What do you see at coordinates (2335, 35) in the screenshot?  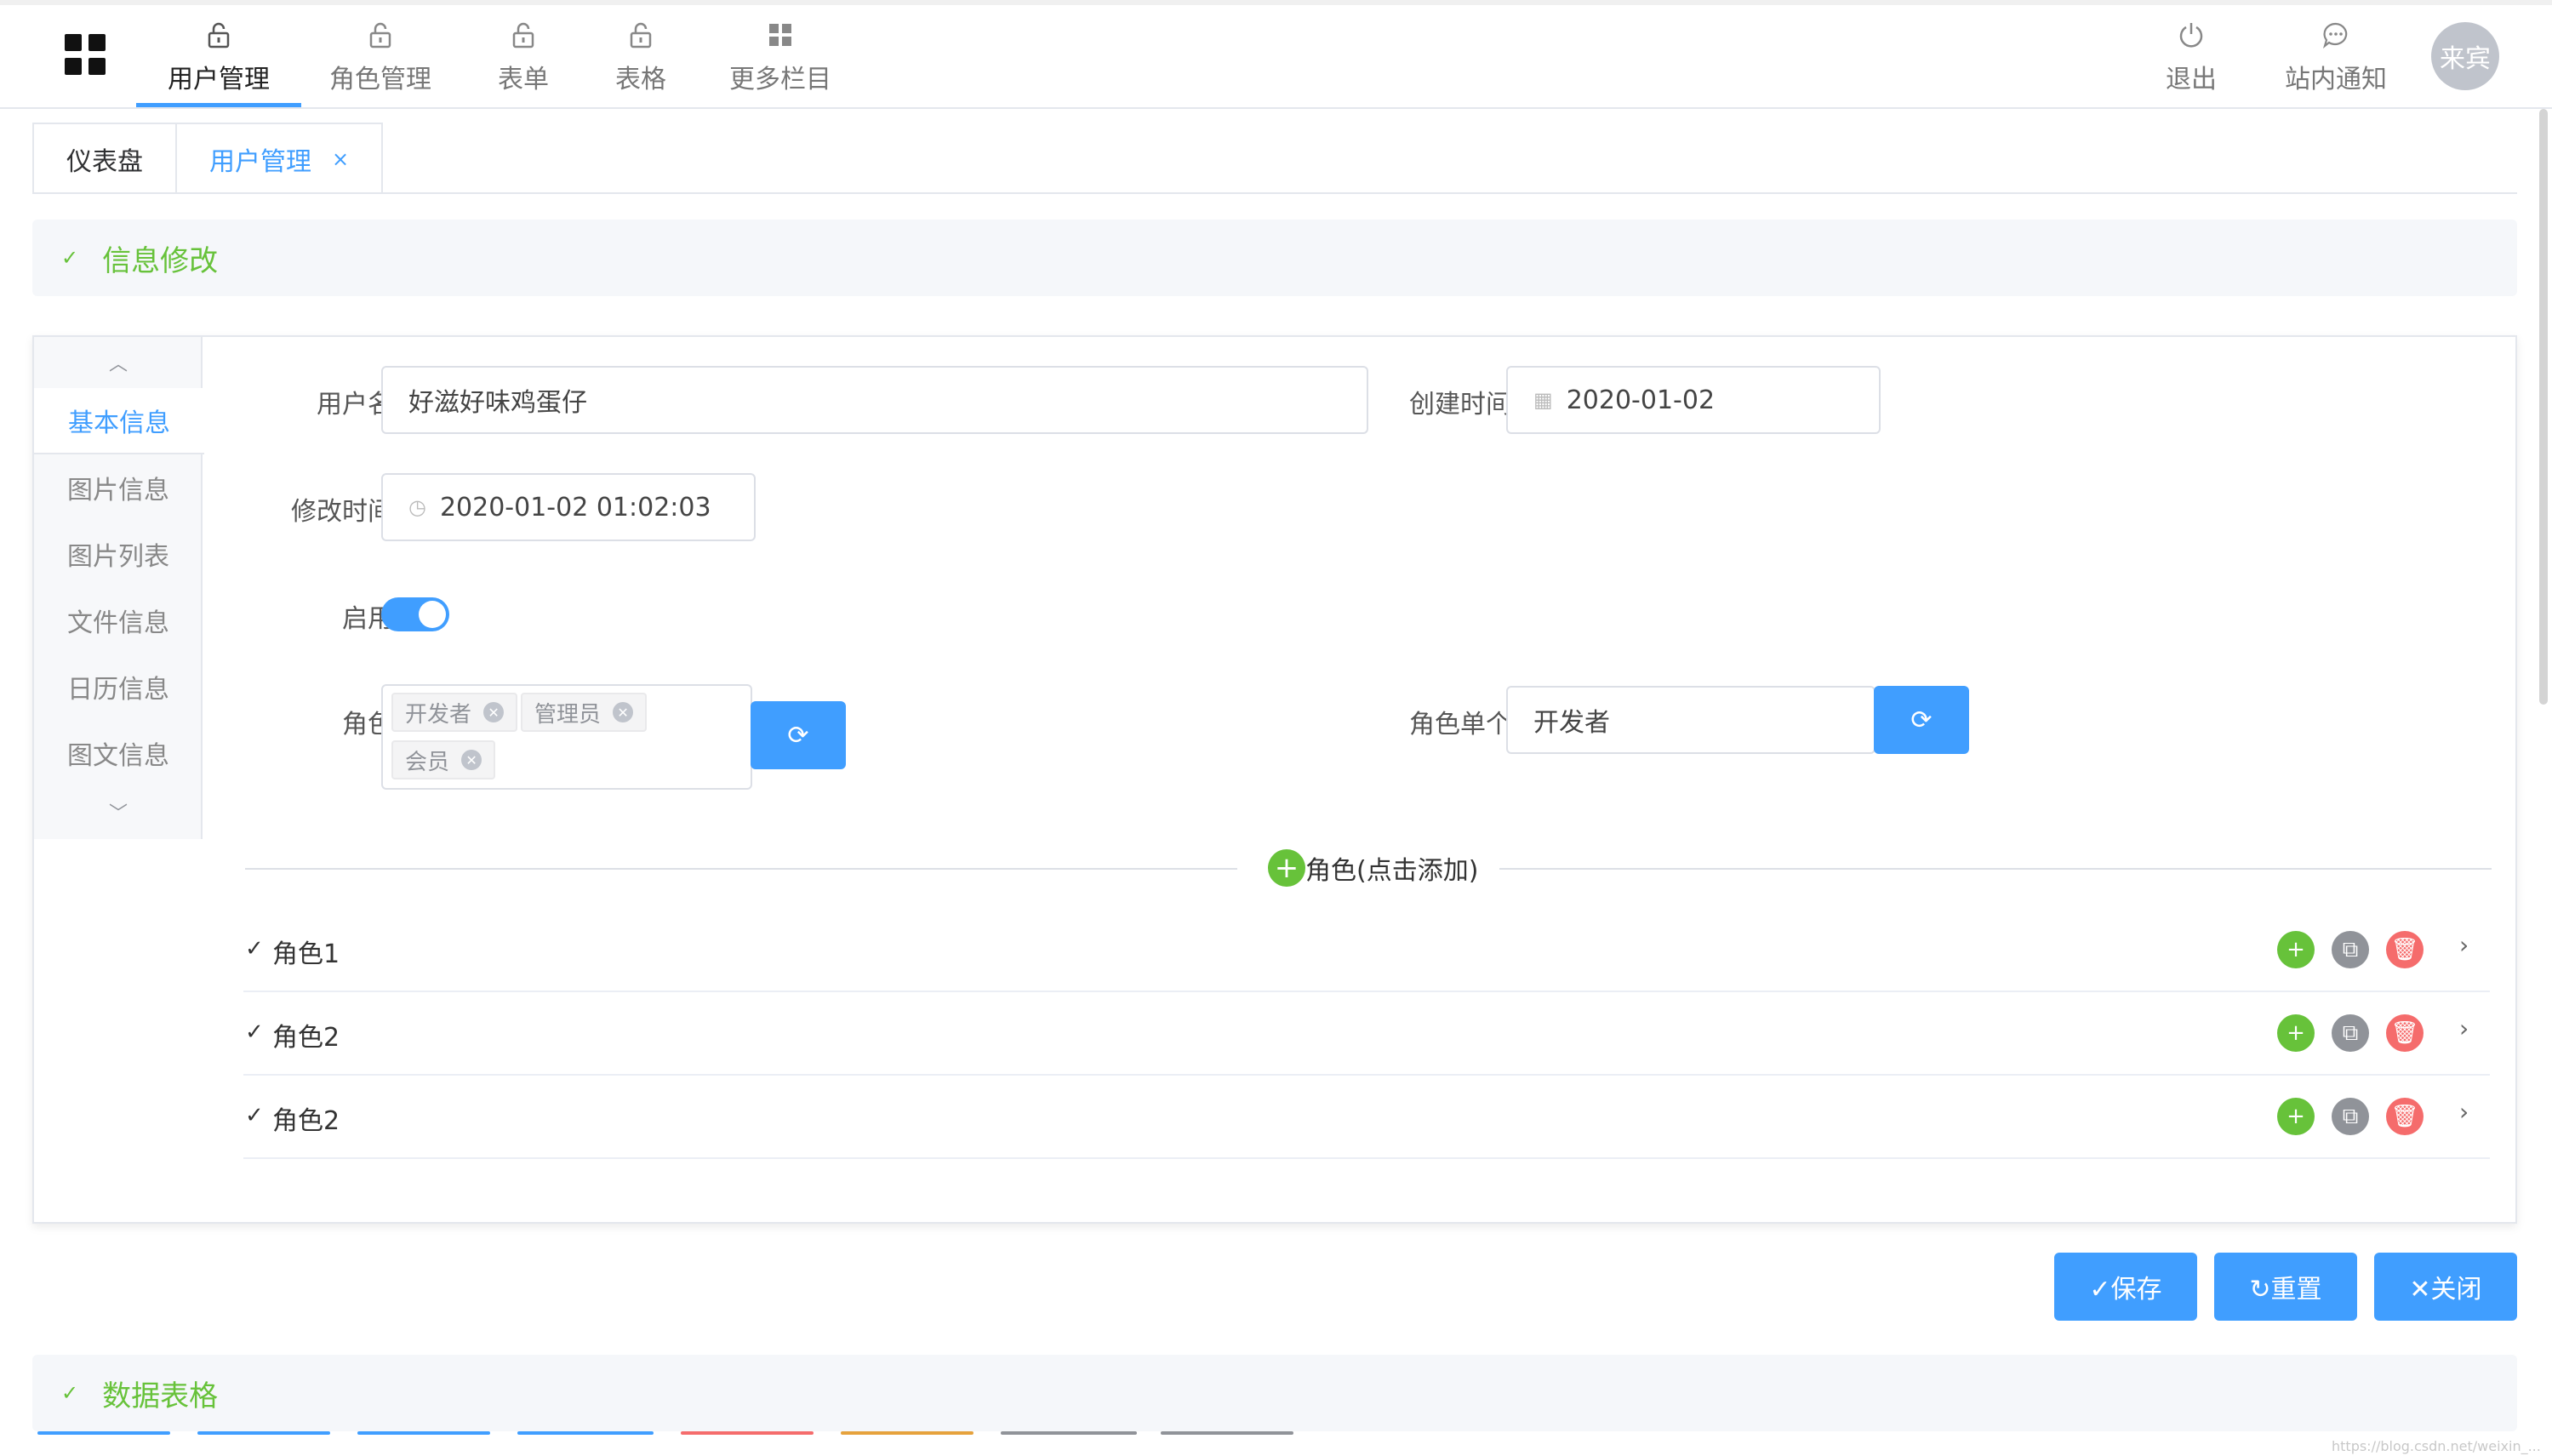 I see `message-icon` at bounding box center [2335, 35].